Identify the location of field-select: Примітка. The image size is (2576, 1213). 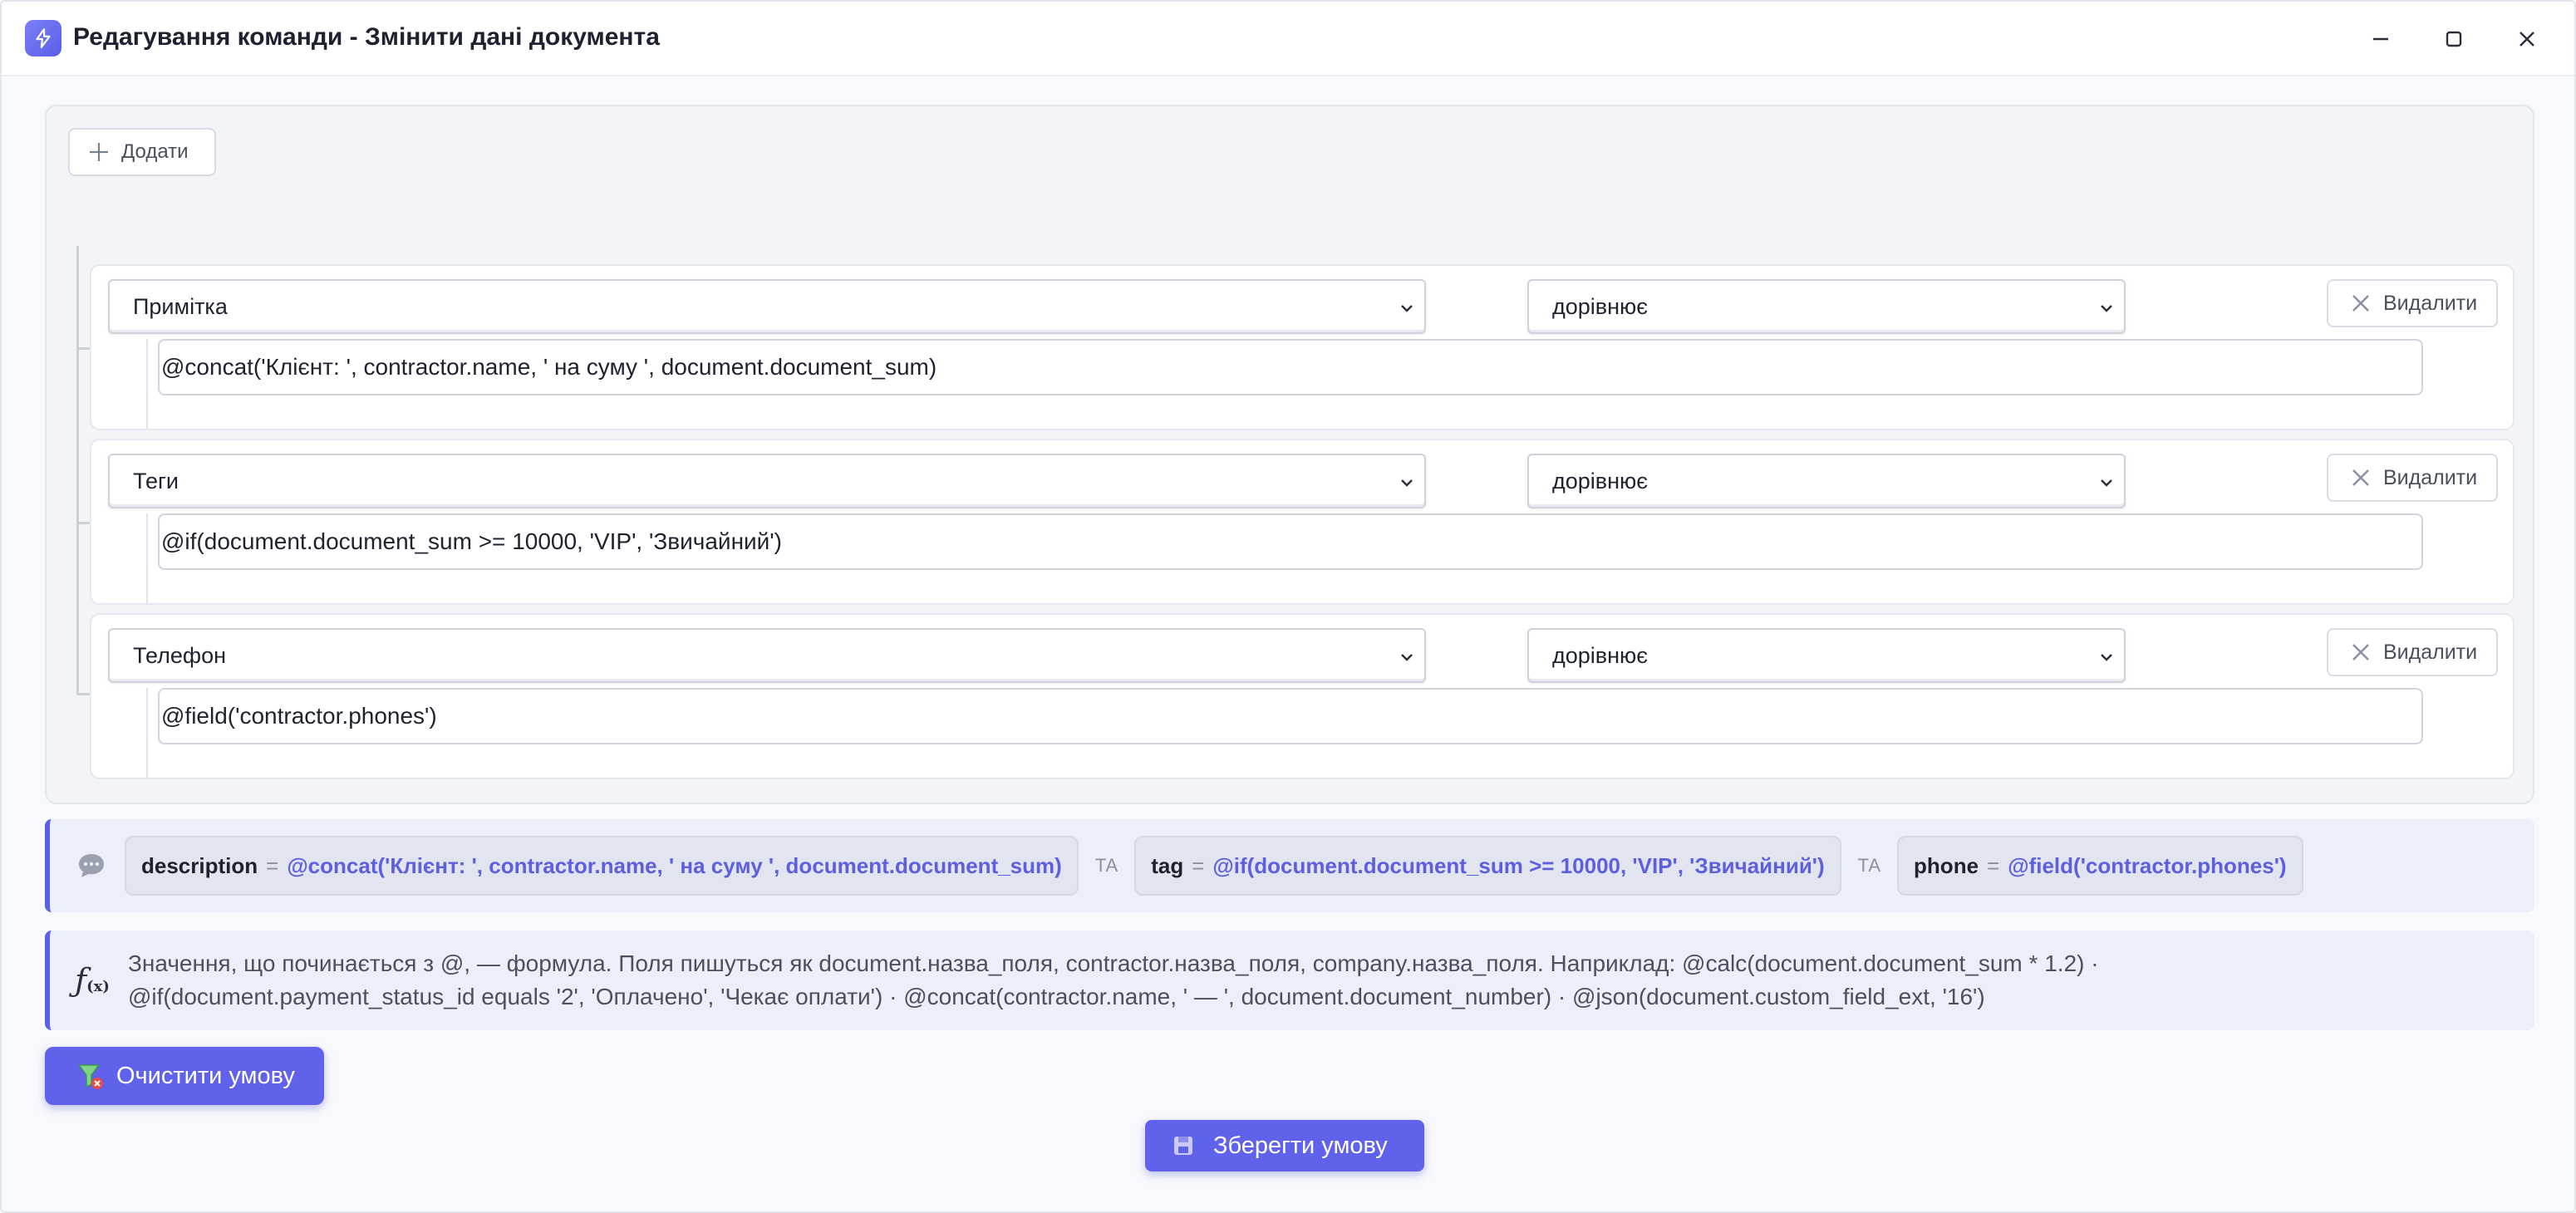
(767, 306).